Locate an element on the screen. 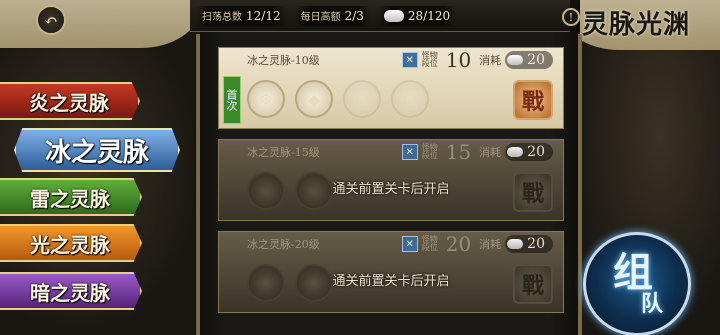 The height and width of the screenshot is (335, 720). back-arrow-icon: ↶ is located at coordinates (51, 20).